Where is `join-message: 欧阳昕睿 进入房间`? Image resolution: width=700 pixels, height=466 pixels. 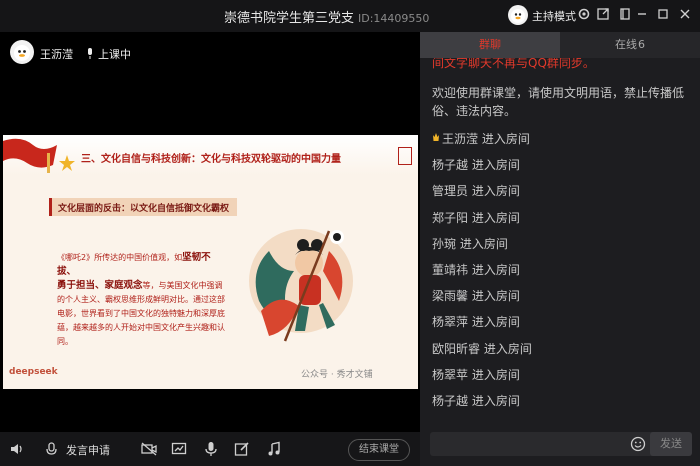 join-message: 欧阳昕睿 进入房间 is located at coordinates (482, 348).